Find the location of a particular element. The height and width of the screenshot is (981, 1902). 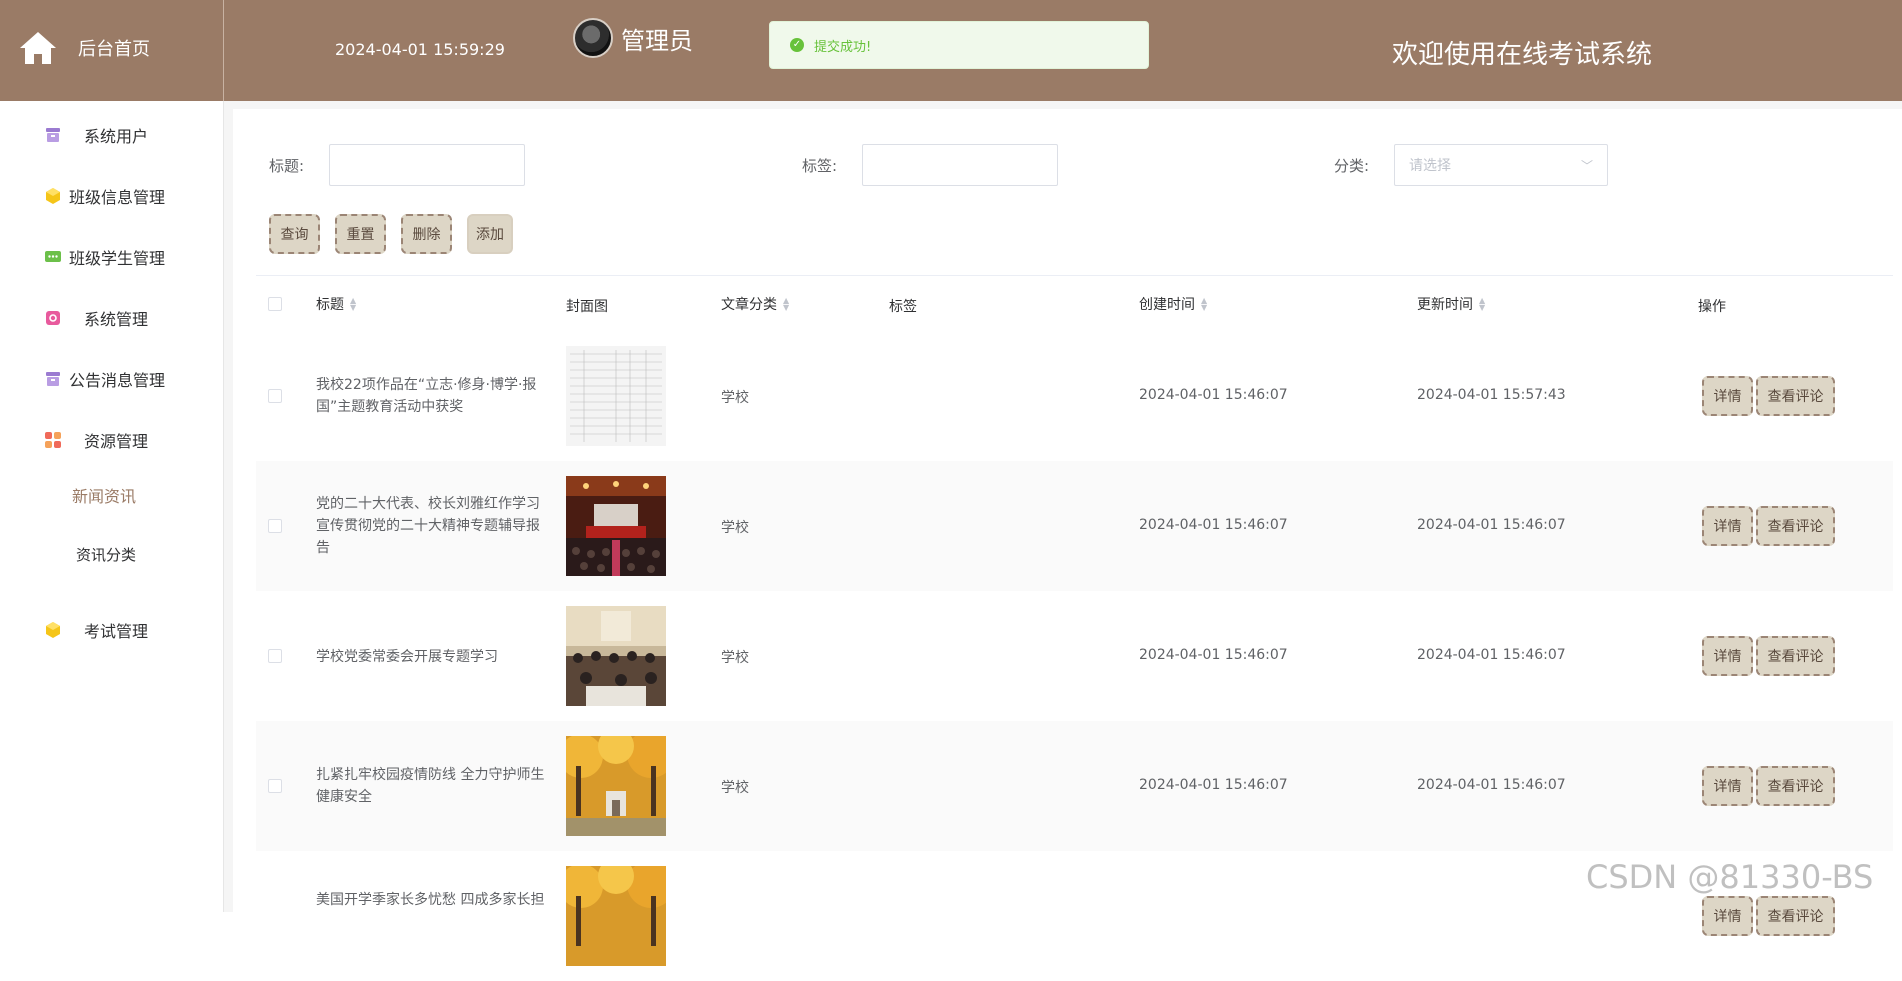

settings-box-icon is located at coordinates (53, 318).